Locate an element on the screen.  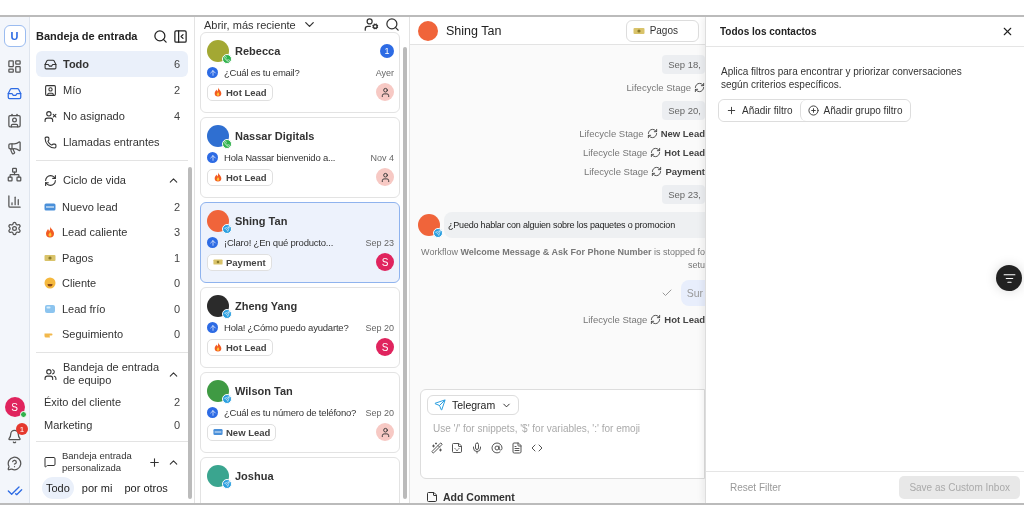
plus-icon is located at coordinates (154, 462).